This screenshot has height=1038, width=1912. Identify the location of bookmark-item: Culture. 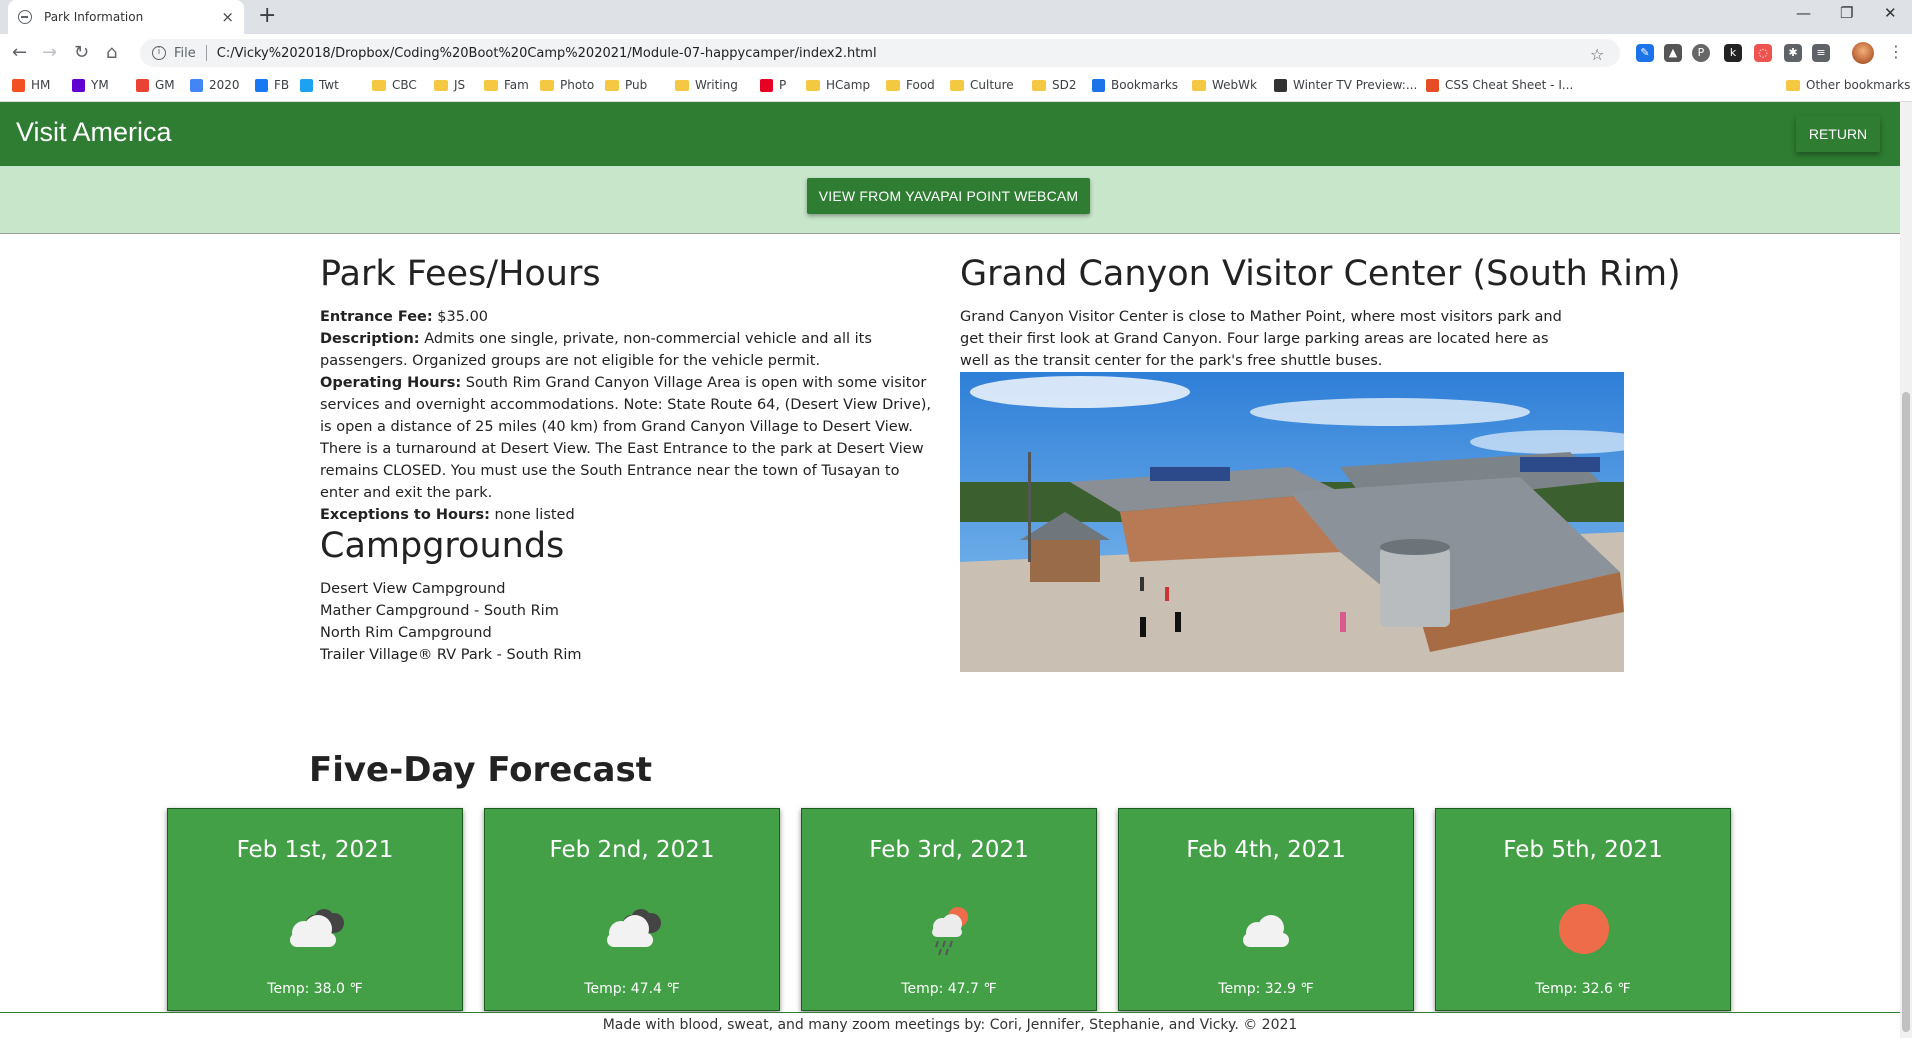
(982, 85).